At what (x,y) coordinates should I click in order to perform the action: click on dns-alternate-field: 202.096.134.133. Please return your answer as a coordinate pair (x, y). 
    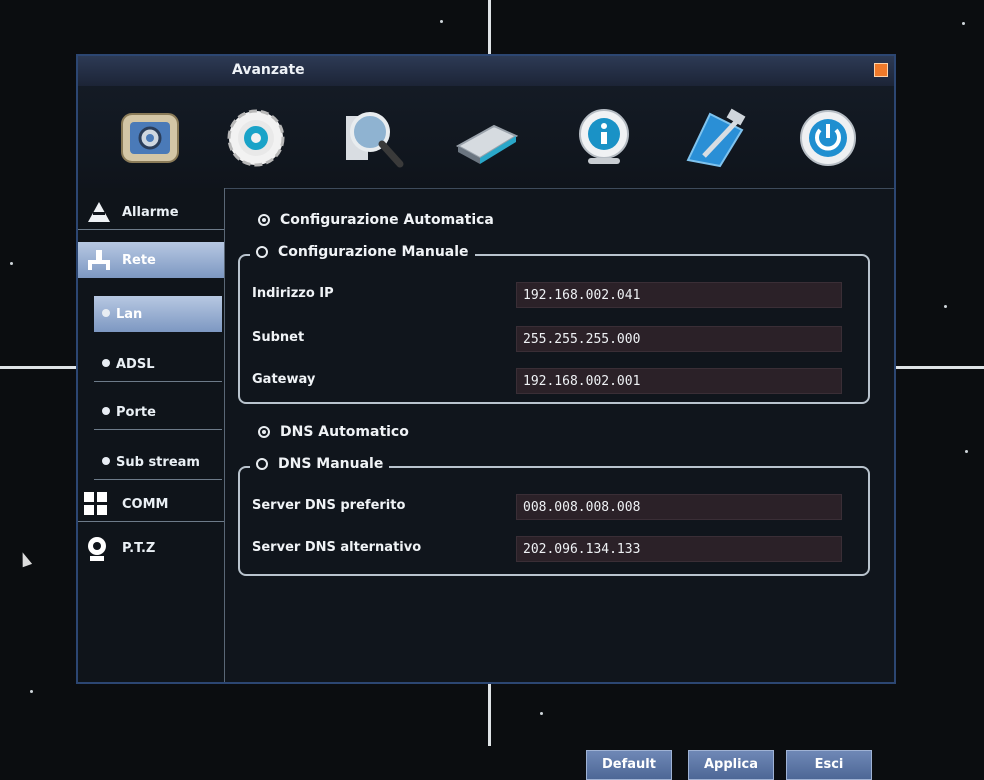
    Looking at the image, I should click on (679, 549).